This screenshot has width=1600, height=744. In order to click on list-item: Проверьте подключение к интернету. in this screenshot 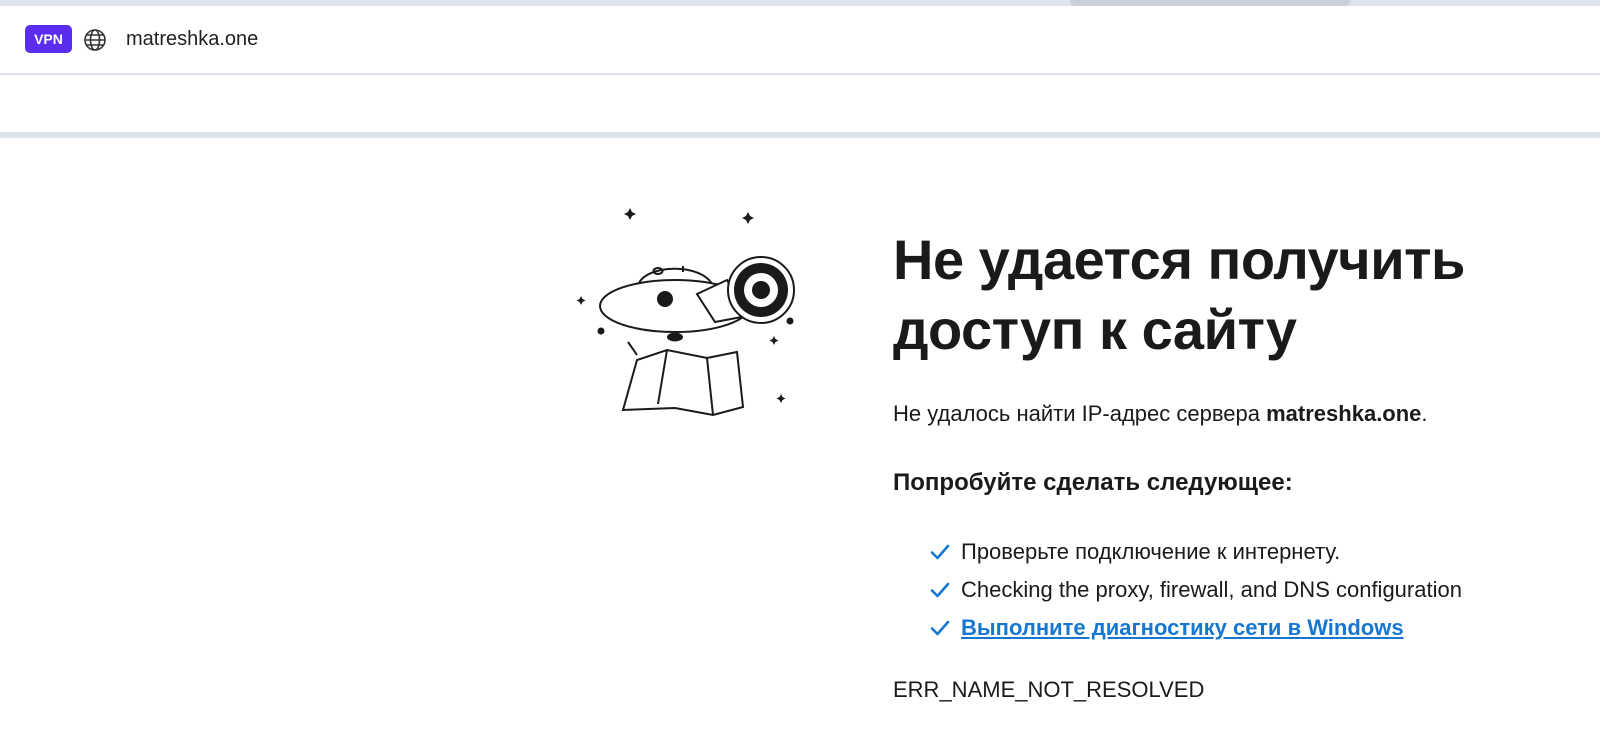, I will do `click(1256, 552)`.